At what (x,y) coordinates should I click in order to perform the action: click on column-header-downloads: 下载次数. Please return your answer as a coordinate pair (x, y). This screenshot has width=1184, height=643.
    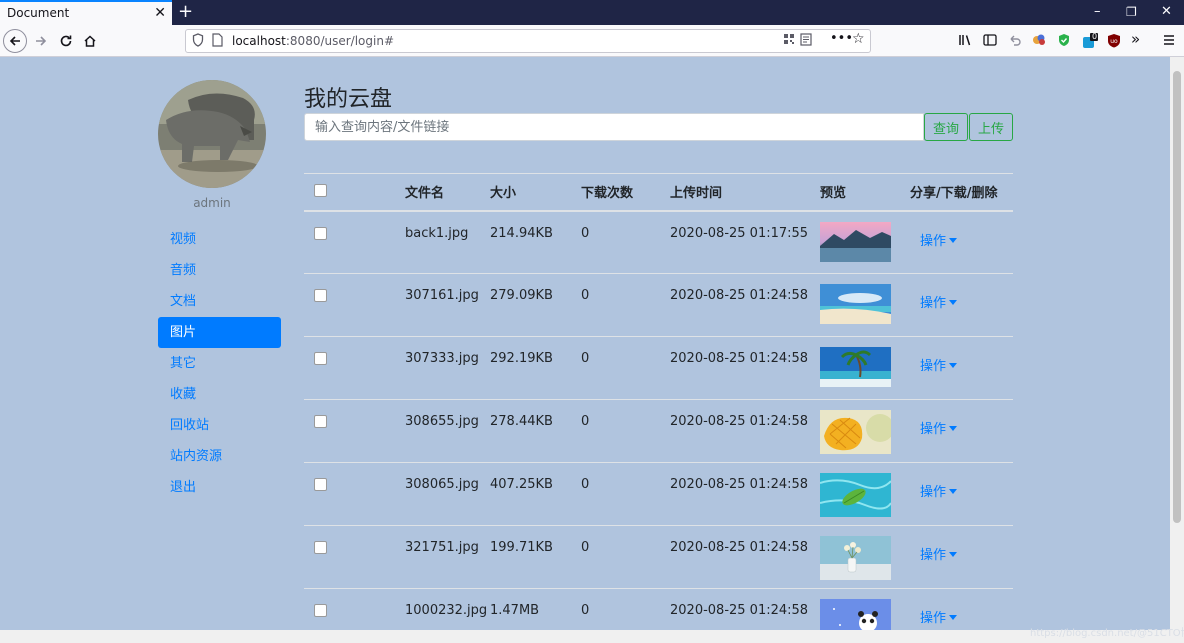
    Looking at the image, I should click on (625, 192).